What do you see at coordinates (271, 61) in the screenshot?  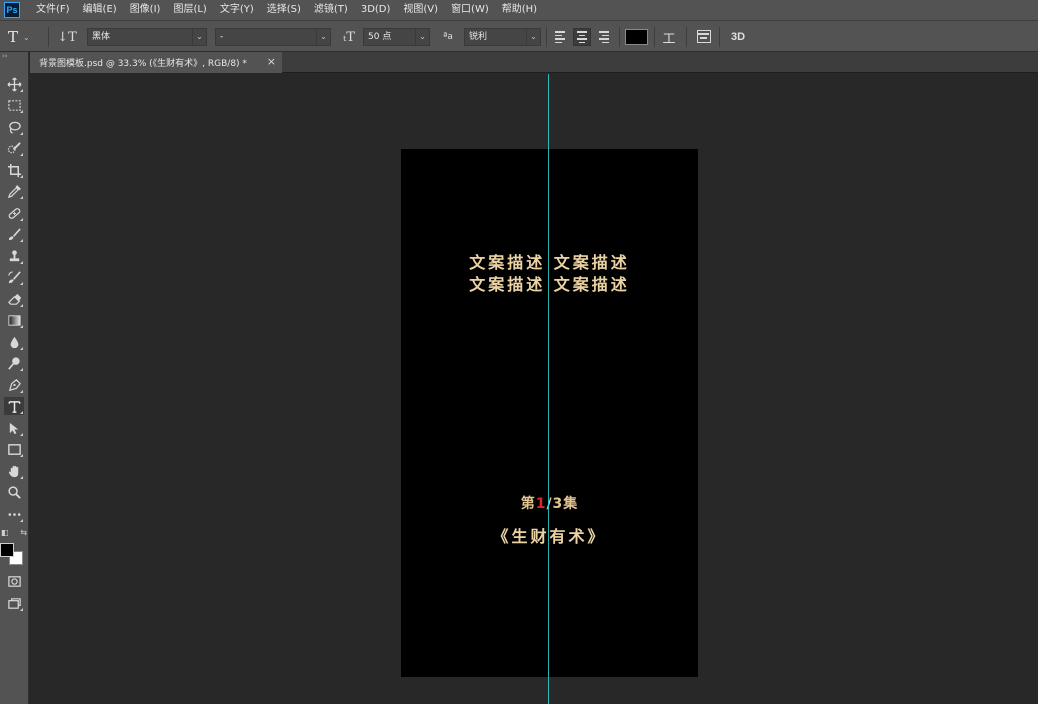 I see `close-icon: ×` at bounding box center [271, 61].